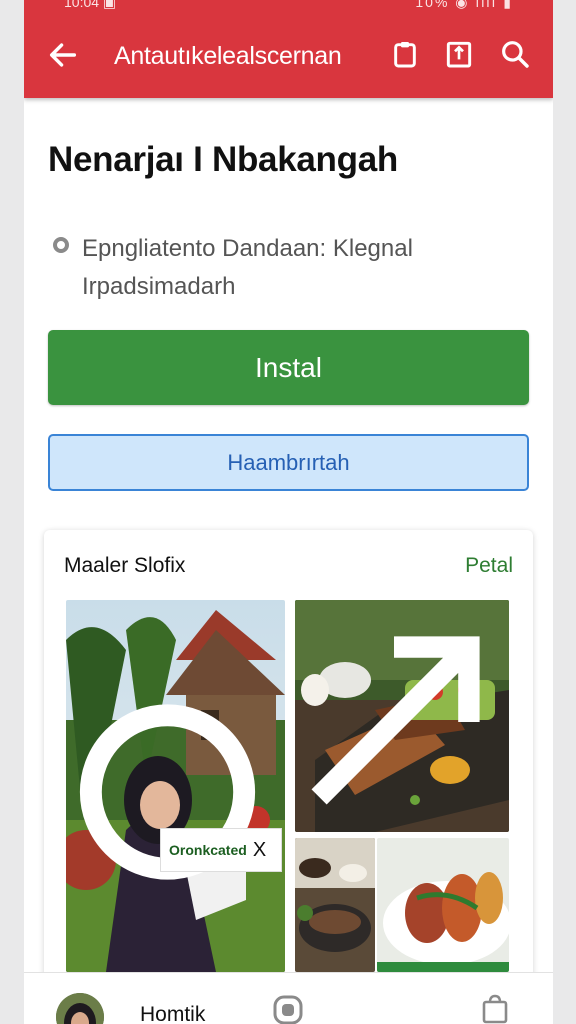 Image resolution: width=576 pixels, height=1024 pixels. What do you see at coordinates (288, 1008) in the screenshot?
I see `home-circle-icon` at bounding box center [288, 1008].